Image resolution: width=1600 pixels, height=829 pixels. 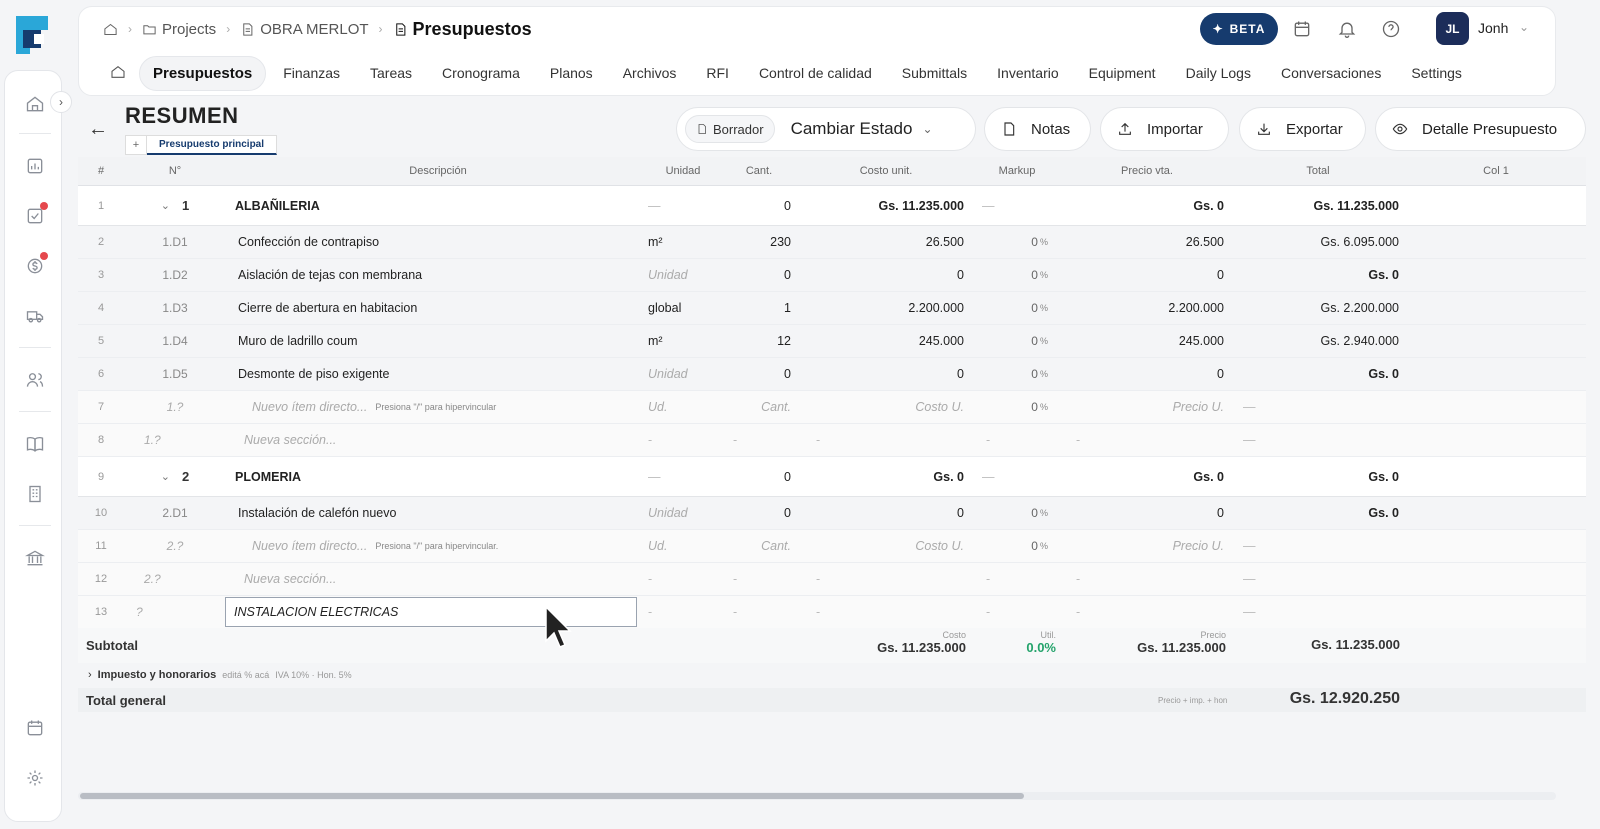 What do you see at coordinates (391, 73) in the screenshot?
I see `tab-tareas: Tareas` at bounding box center [391, 73].